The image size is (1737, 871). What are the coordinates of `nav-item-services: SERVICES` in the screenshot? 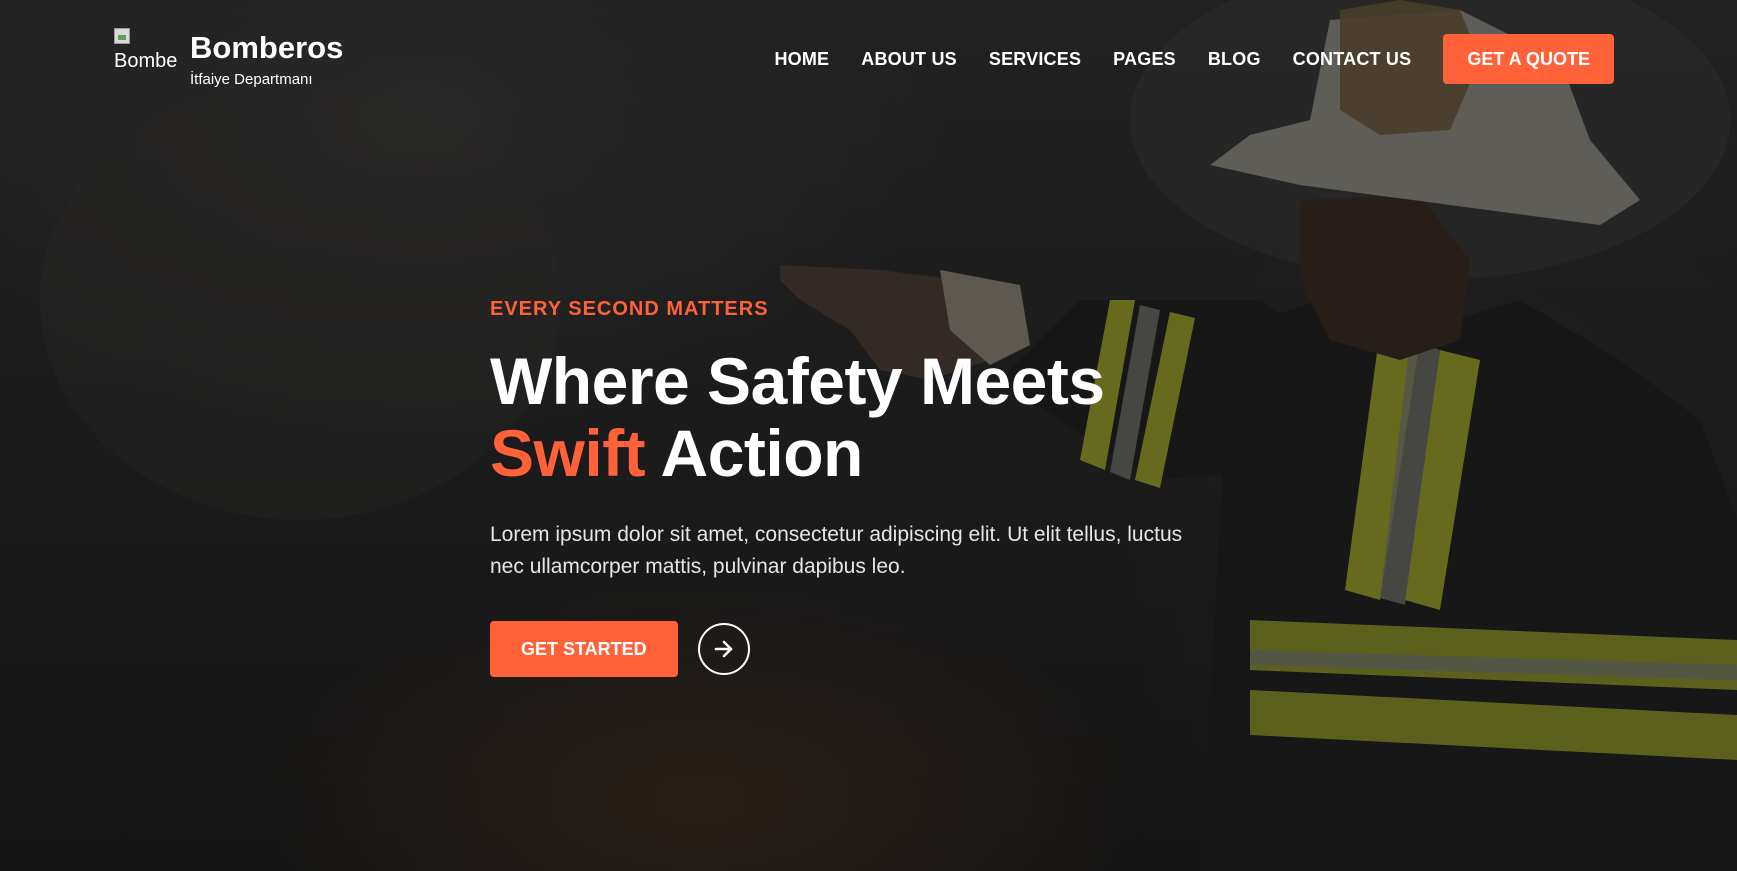 It's located at (1035, 59).